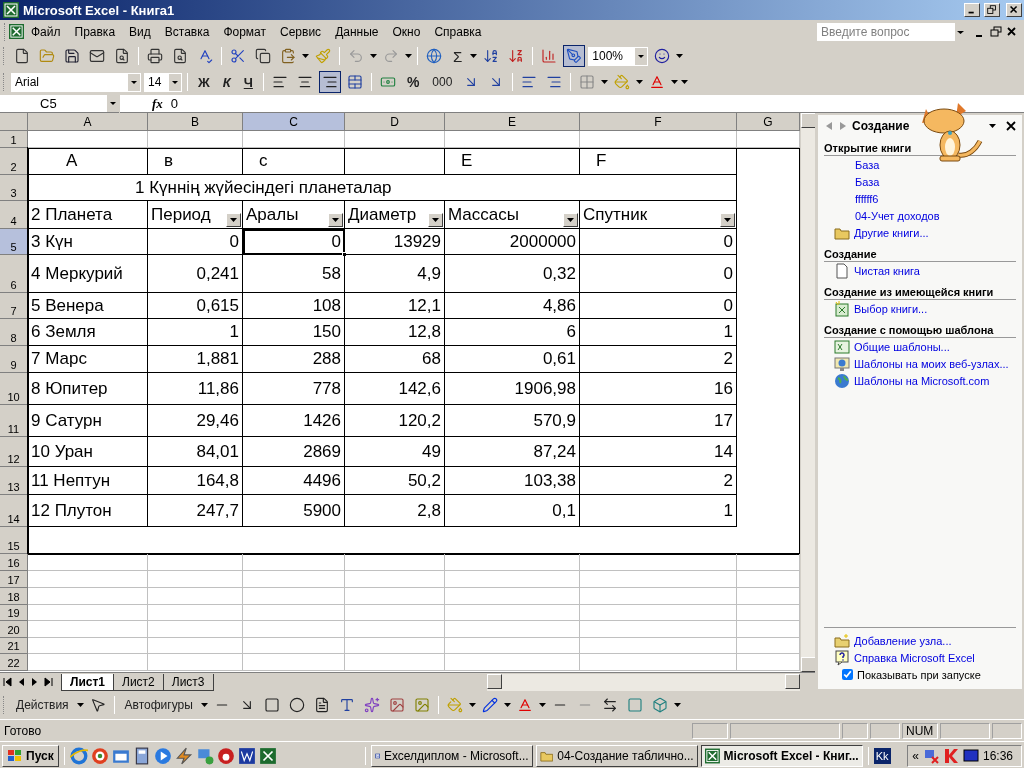  I want to click on row-header: 22, so click(14, 662).